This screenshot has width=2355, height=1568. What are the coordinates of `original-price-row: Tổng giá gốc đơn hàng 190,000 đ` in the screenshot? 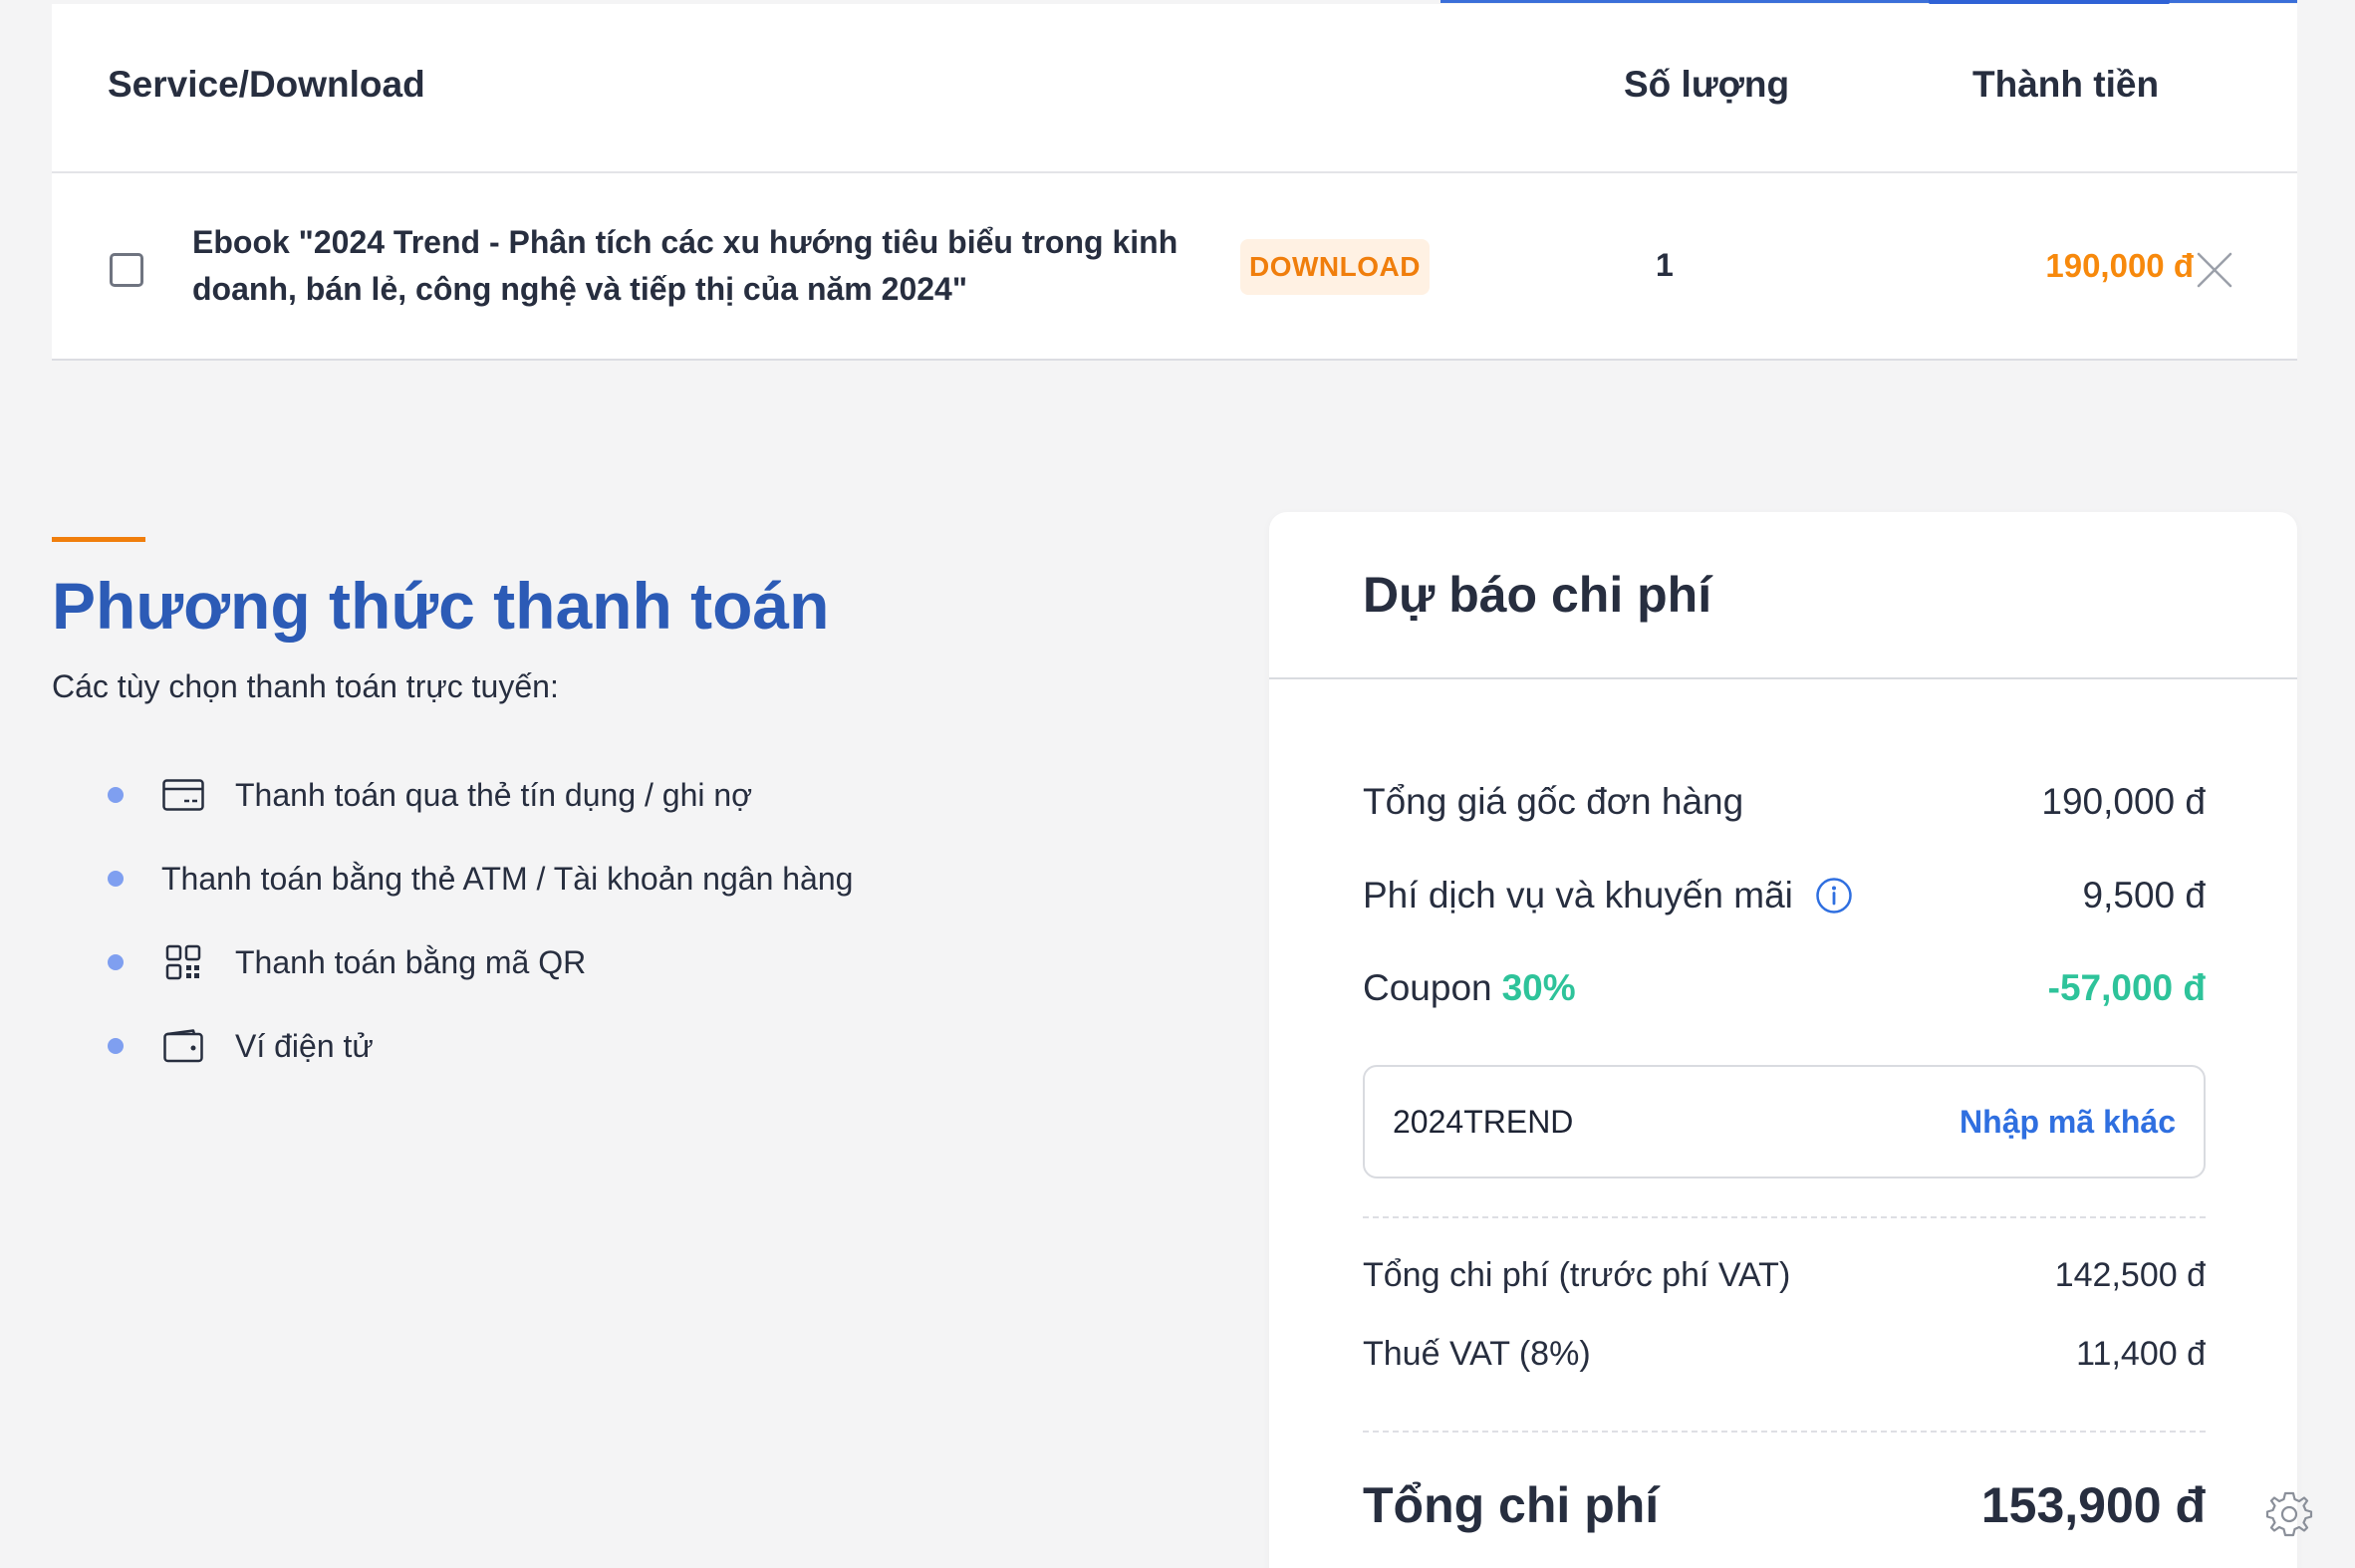 It's located at (1784, 802).